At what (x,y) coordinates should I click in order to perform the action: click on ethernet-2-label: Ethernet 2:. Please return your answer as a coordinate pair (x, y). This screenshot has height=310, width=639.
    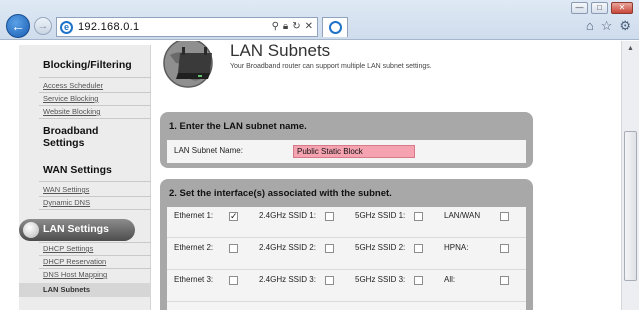
    Looking at the image, I should click on (194, 247).